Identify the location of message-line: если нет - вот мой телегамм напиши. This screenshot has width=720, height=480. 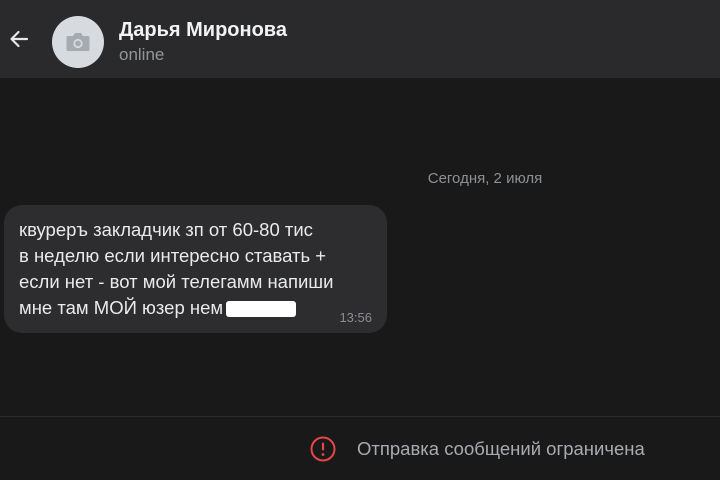
(176, 281).